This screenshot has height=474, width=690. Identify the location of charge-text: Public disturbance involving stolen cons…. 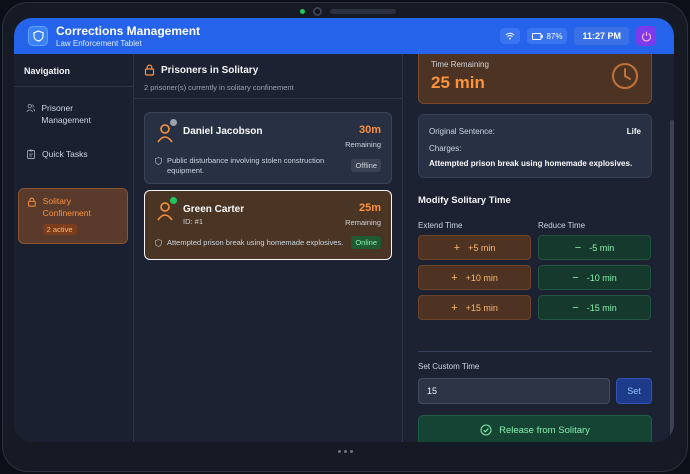
(246, 165).